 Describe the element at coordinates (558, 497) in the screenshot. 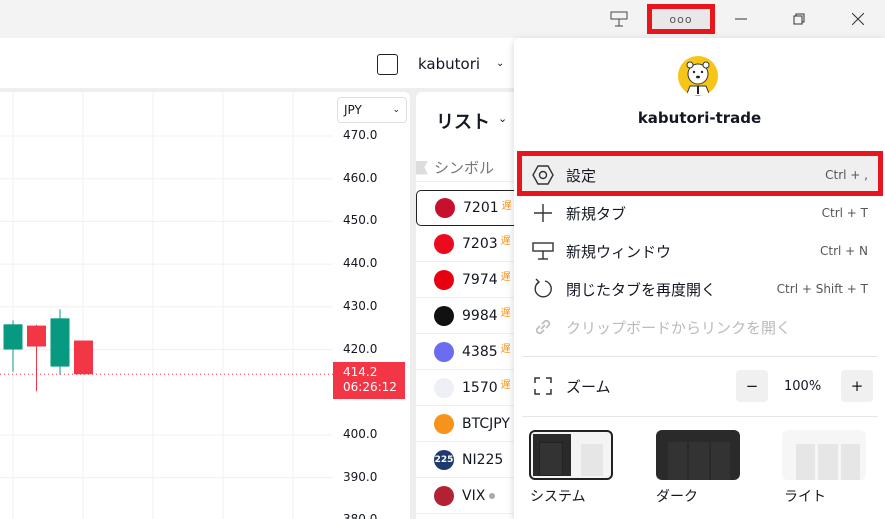

I see `theme-system-label: システム` at that location.